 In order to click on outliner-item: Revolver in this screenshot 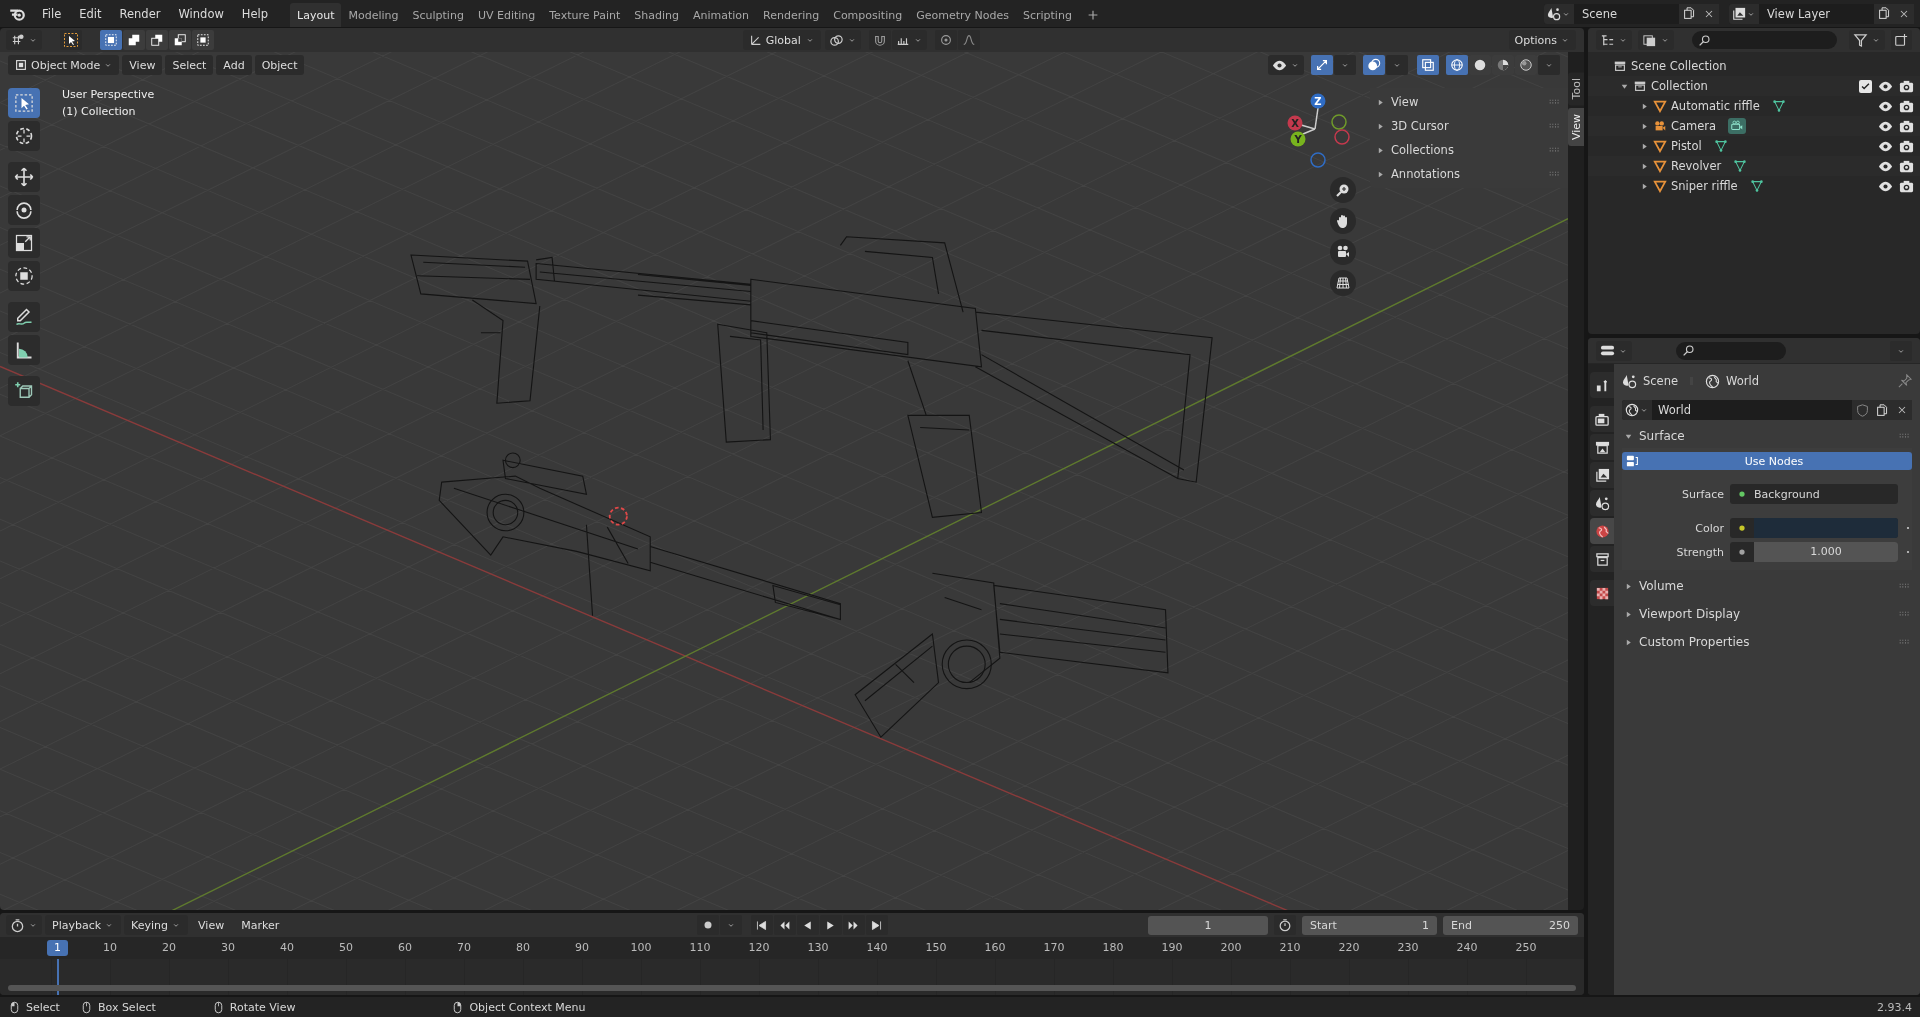, I will do `click(1696, 166)`.